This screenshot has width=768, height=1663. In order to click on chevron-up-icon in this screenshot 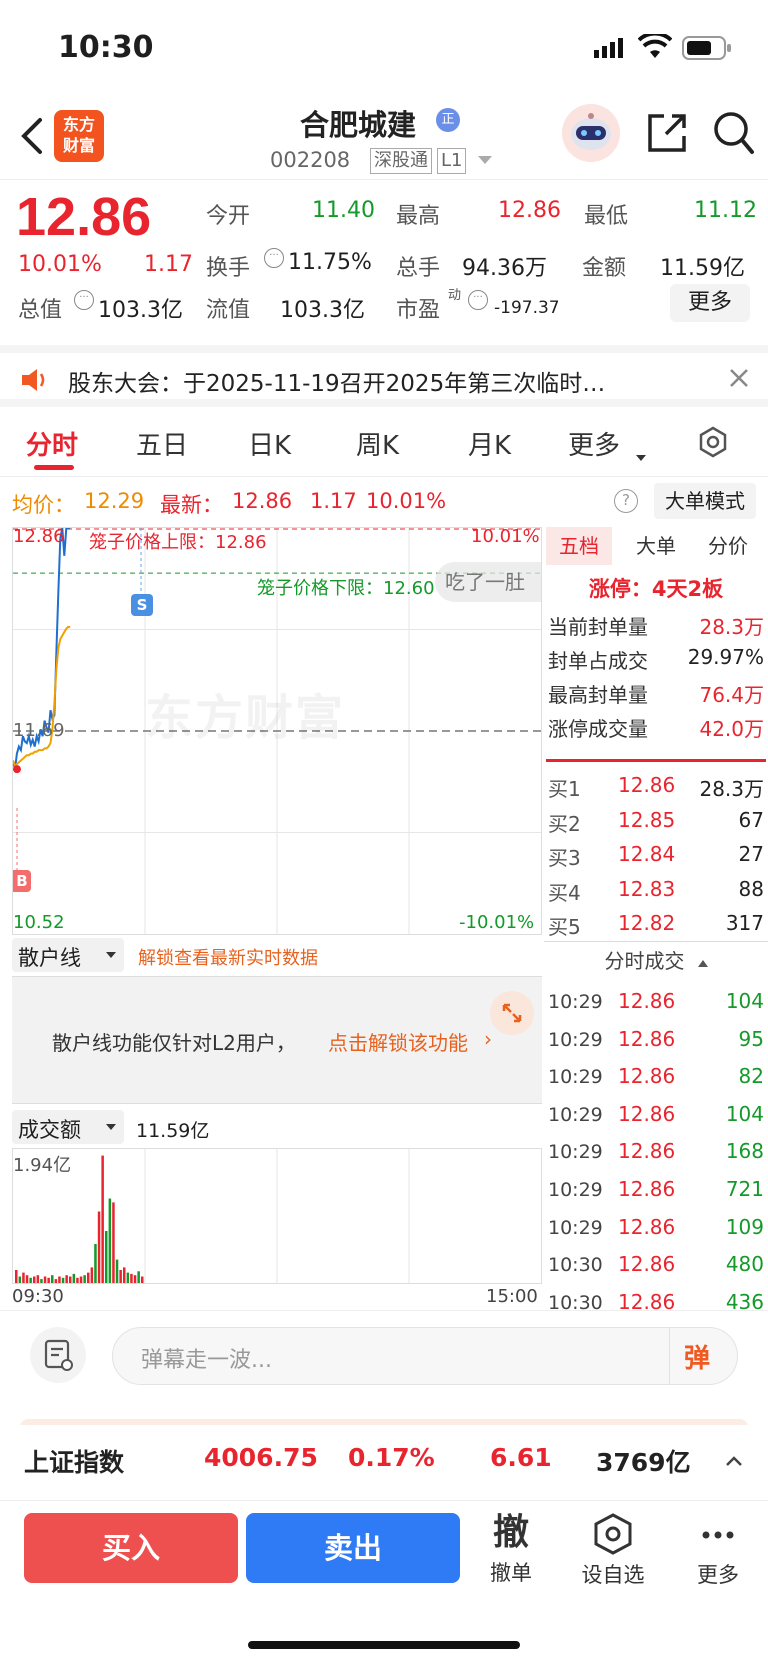, I will do `click(734, 1460)`.